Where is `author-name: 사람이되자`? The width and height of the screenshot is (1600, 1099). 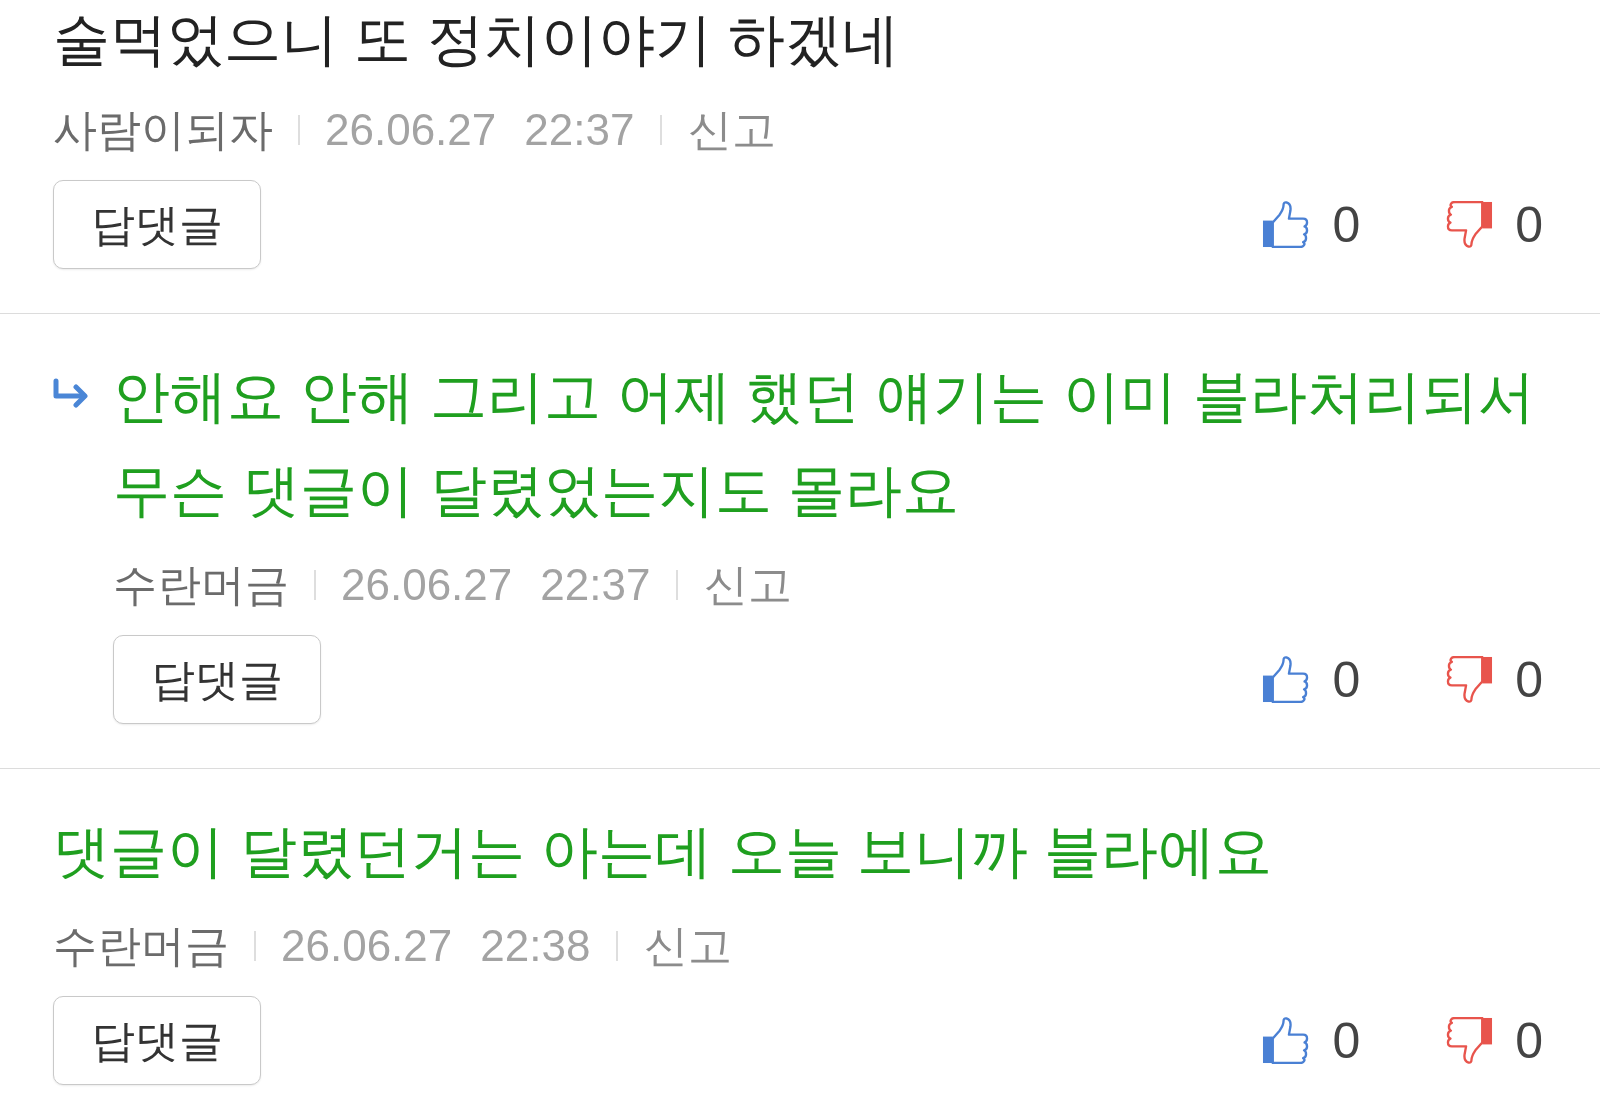 author-name: 사람이되자 is located at coordinates (163, 130).